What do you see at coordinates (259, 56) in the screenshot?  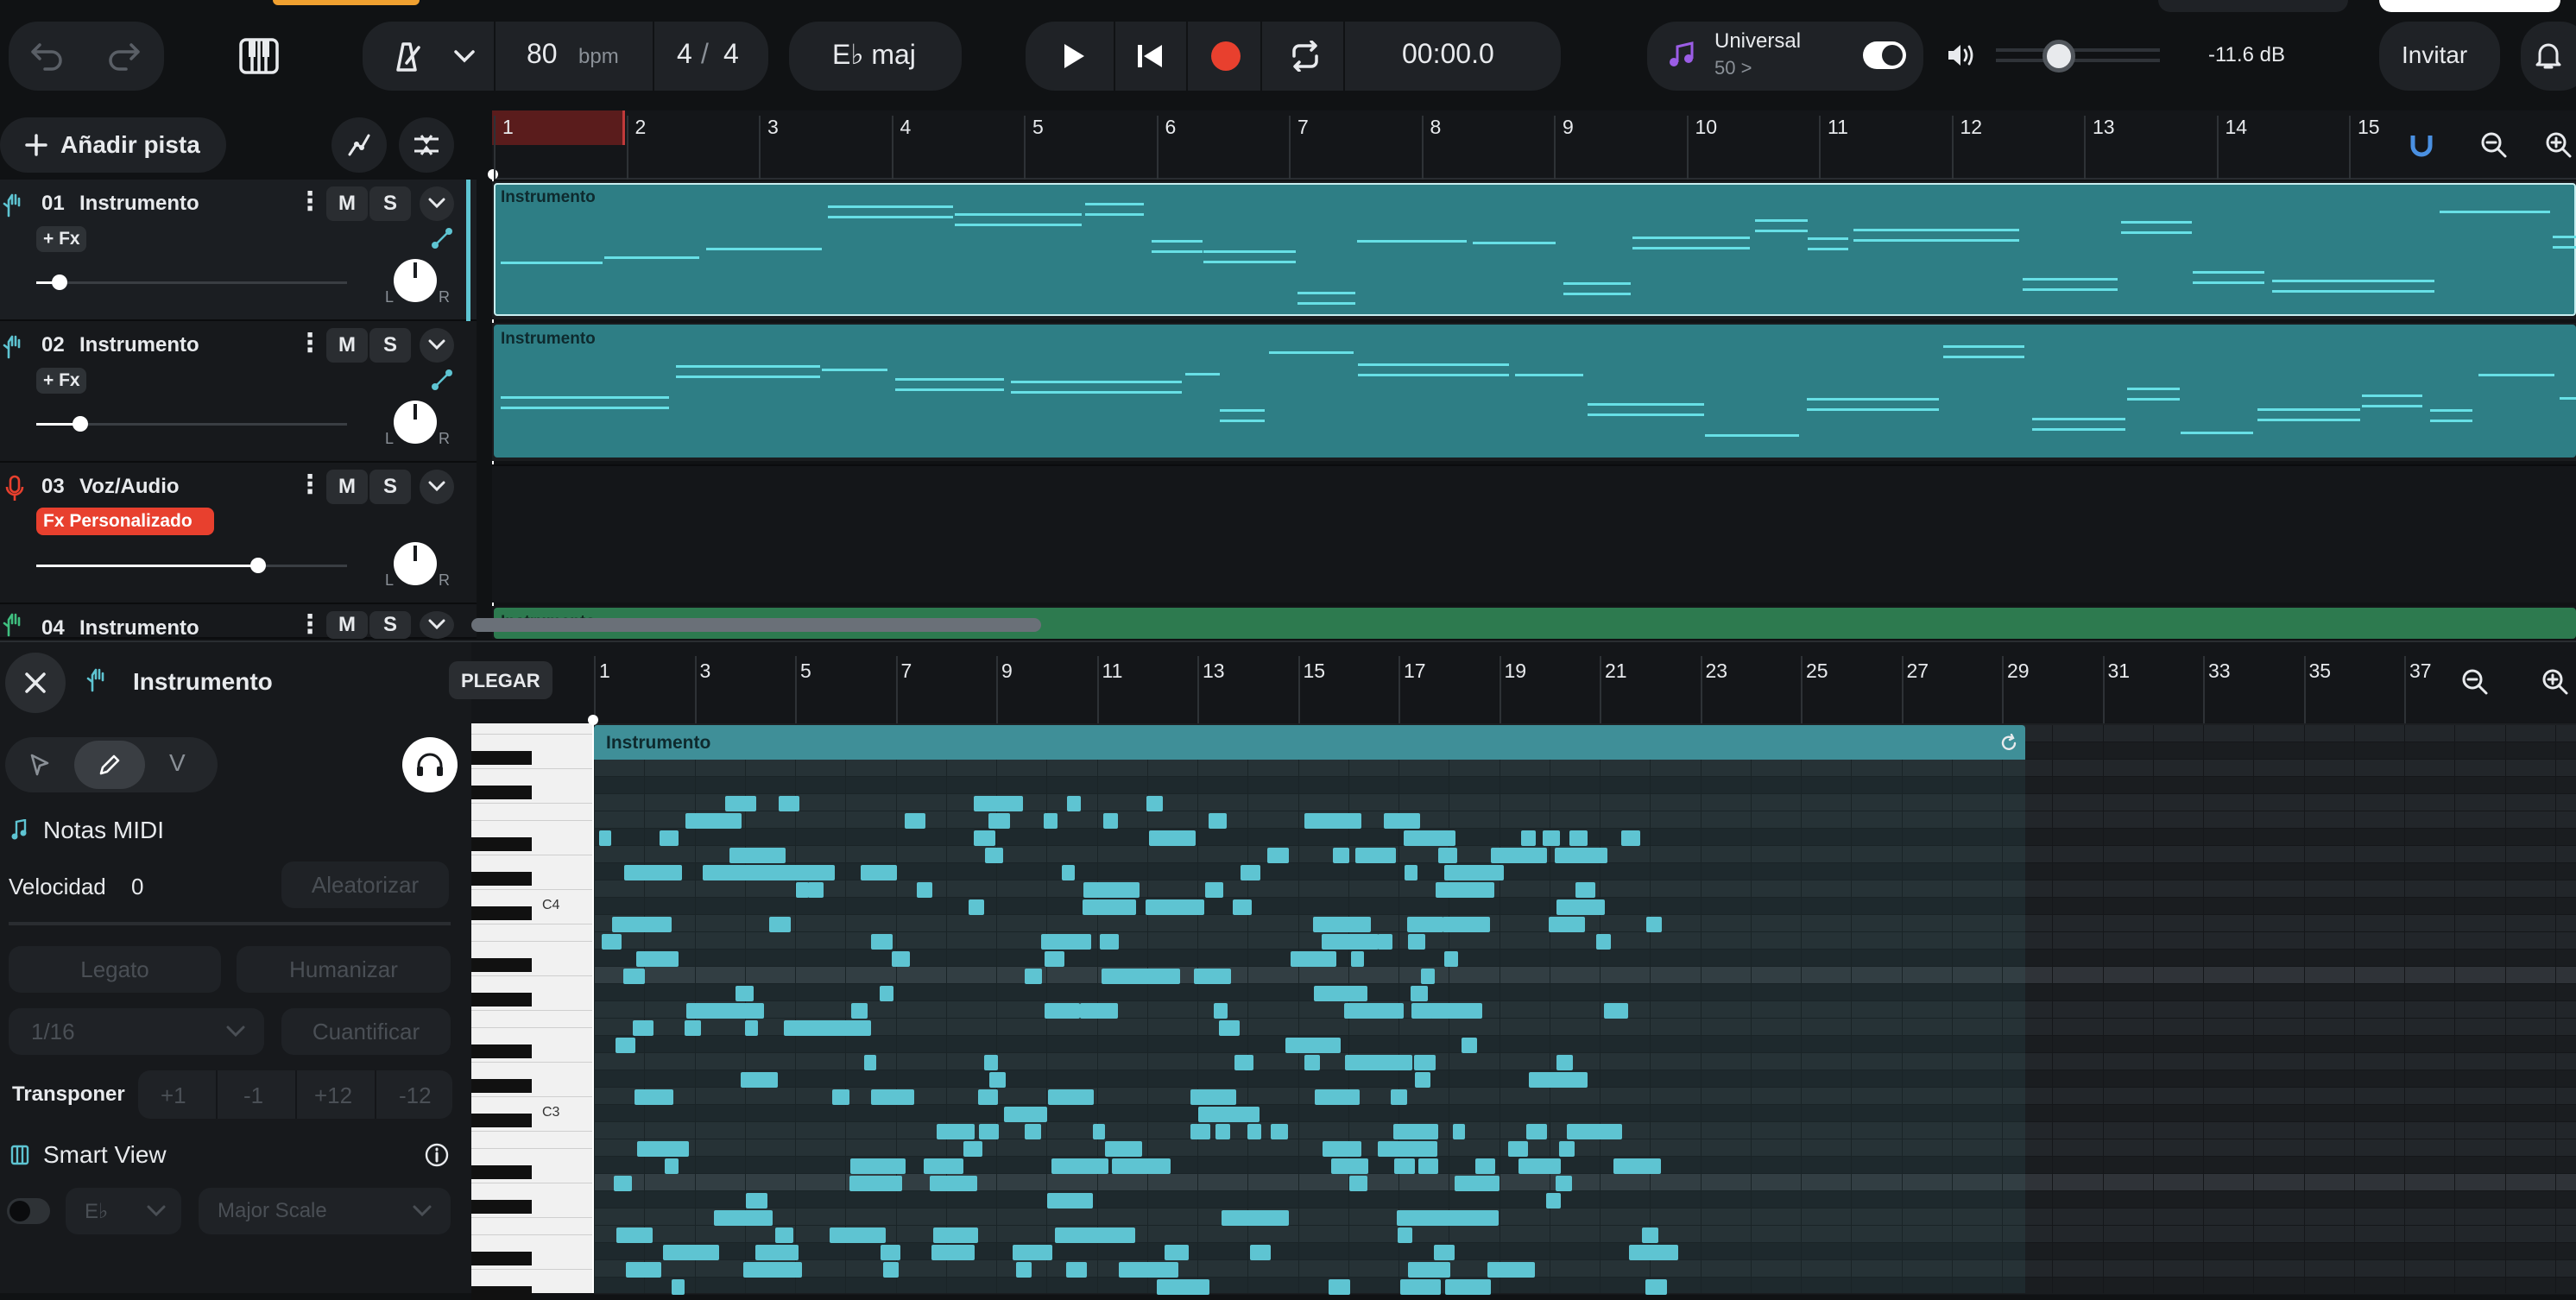 I see `piano-keyboard-icon` at bounding box center [259, 56].